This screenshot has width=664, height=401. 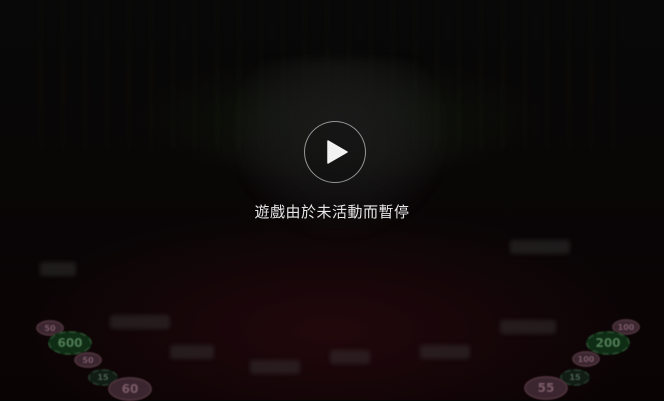 What do you see at coordinates (332, 212) in the screenshot?
I see `inactivity-message: 遊戲由於未活動而暫停` at bounding box center [332, 212].